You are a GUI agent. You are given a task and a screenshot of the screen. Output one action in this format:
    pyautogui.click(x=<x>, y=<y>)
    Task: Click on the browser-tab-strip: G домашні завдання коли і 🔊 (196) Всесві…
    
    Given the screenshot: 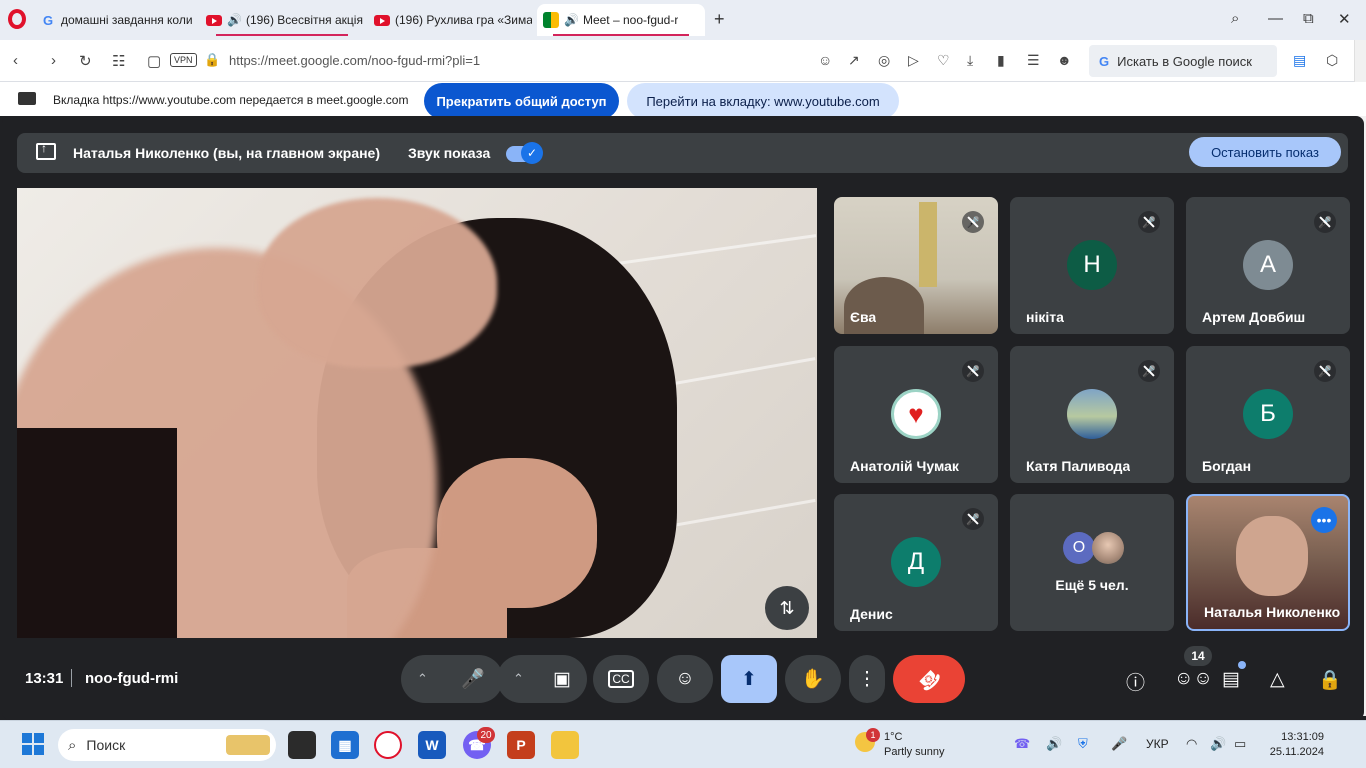 What is the action you would take?
    pyautogui.click(x=683, y=20)
    